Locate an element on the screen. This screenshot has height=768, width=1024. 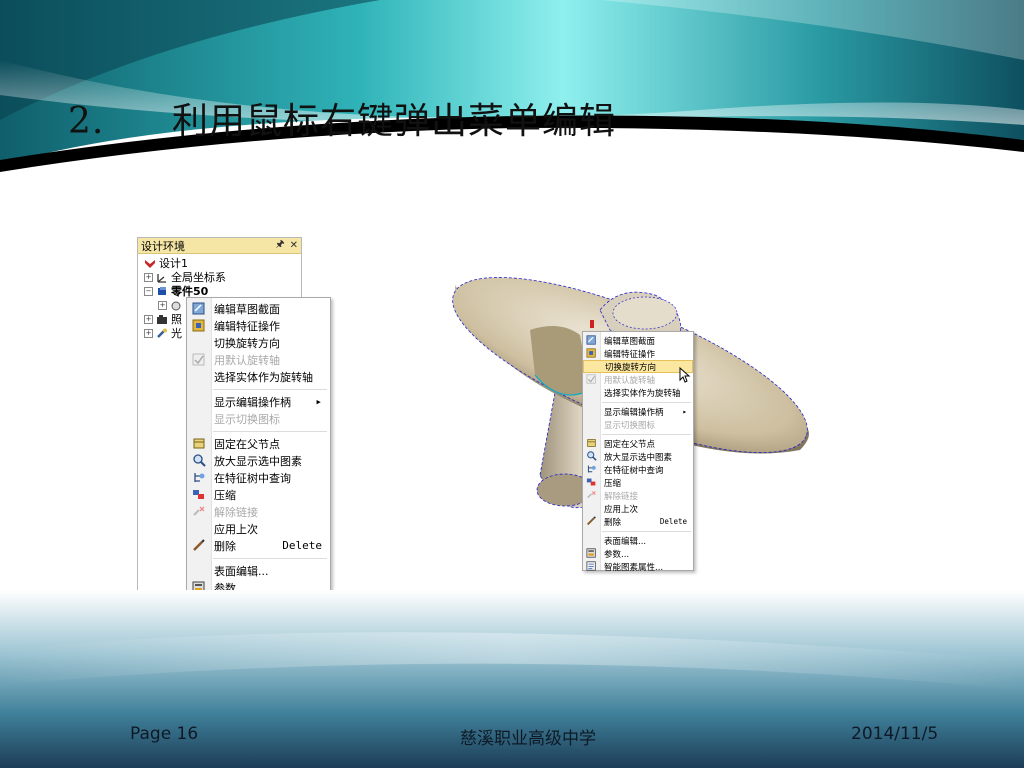
properties-icon is located at coordinates (591, 566).